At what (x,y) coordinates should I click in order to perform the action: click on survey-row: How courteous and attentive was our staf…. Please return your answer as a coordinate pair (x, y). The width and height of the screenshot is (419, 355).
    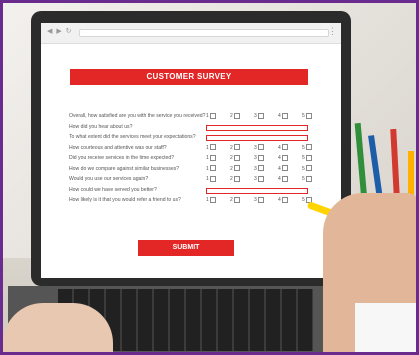
    Looking at the image, I should click on (204, 148).